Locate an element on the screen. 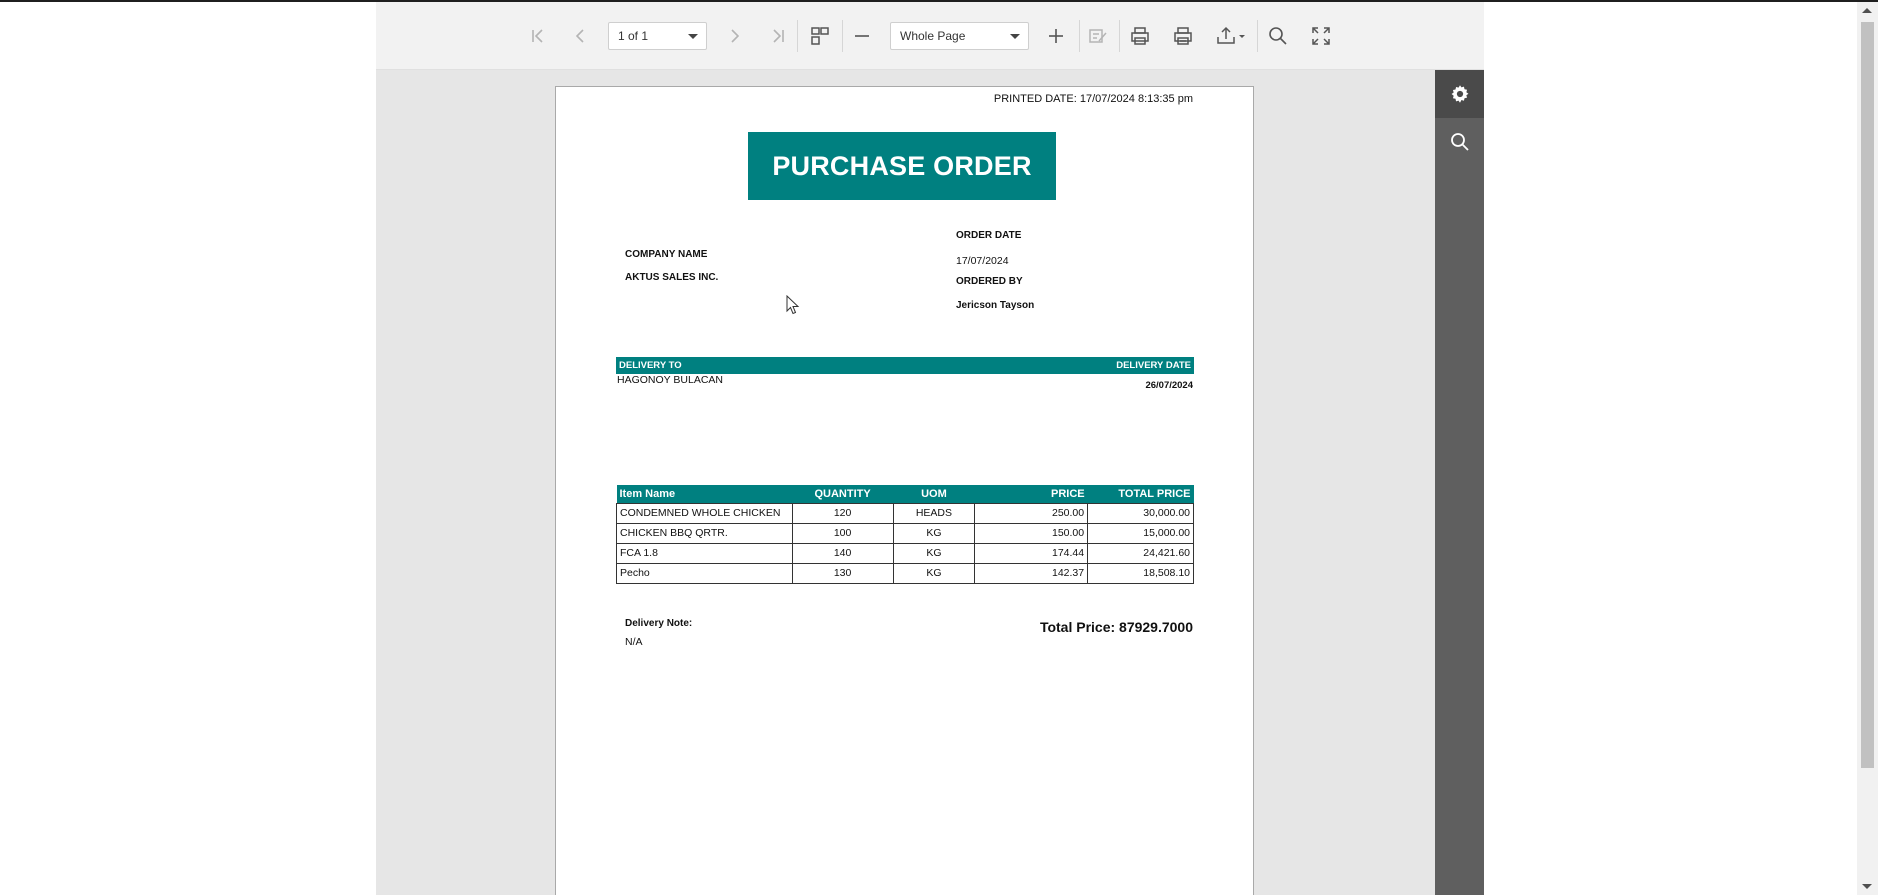  company-name-label: COMPANY NAME is located at coordinates (666, 254).